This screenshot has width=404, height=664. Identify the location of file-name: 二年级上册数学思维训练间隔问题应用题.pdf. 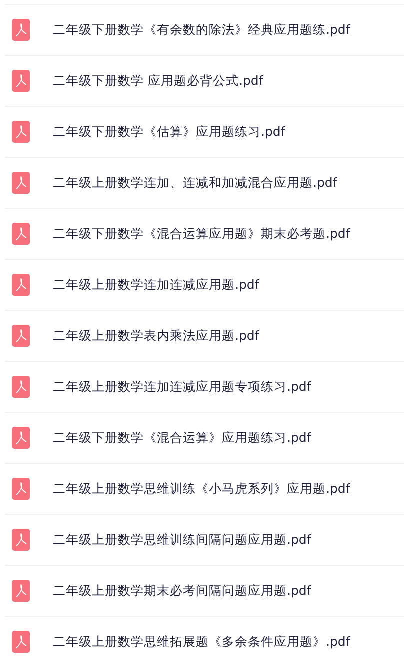
(182, 540).